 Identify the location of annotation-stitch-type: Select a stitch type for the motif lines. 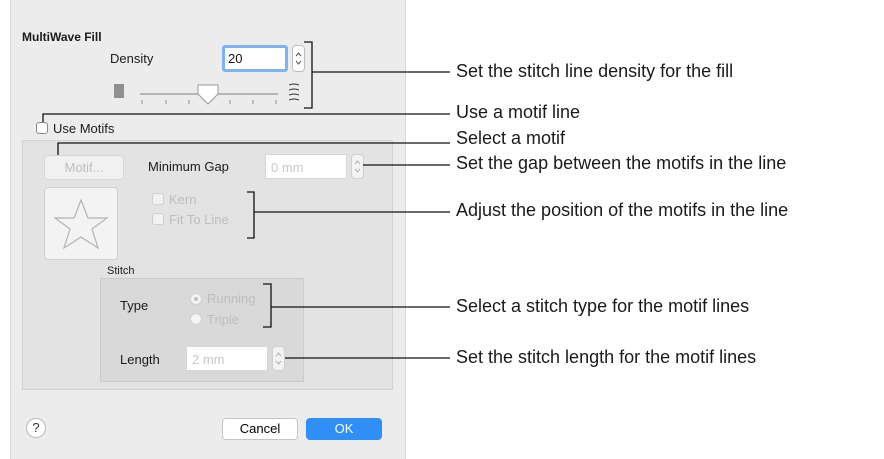
(603, 306).